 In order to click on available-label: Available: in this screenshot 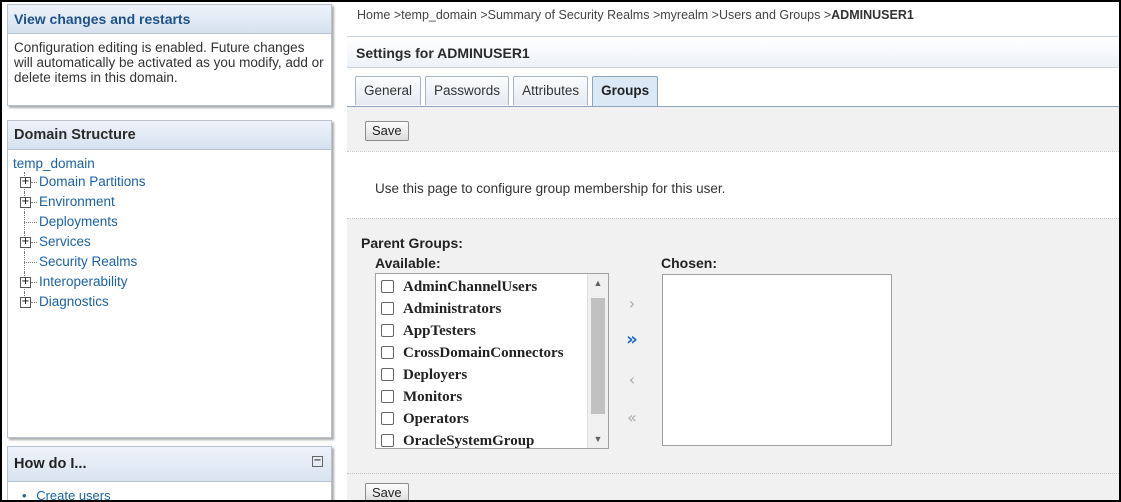, I will do `click(408, 263)`.